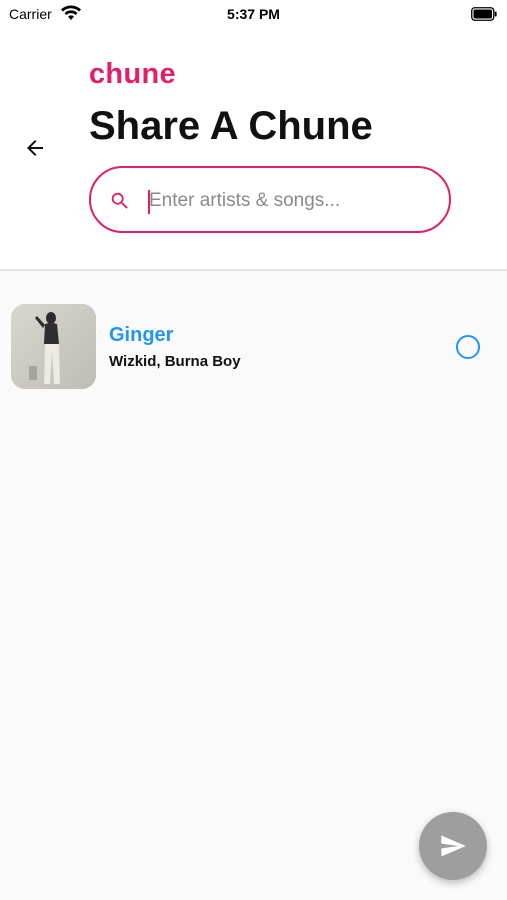 The height and width of the screenshot is (900, 507). Describe the element at coordinates (175, 361) in the screenshot. I see `track-artists: Wizkid, Burna Boy` at that location.